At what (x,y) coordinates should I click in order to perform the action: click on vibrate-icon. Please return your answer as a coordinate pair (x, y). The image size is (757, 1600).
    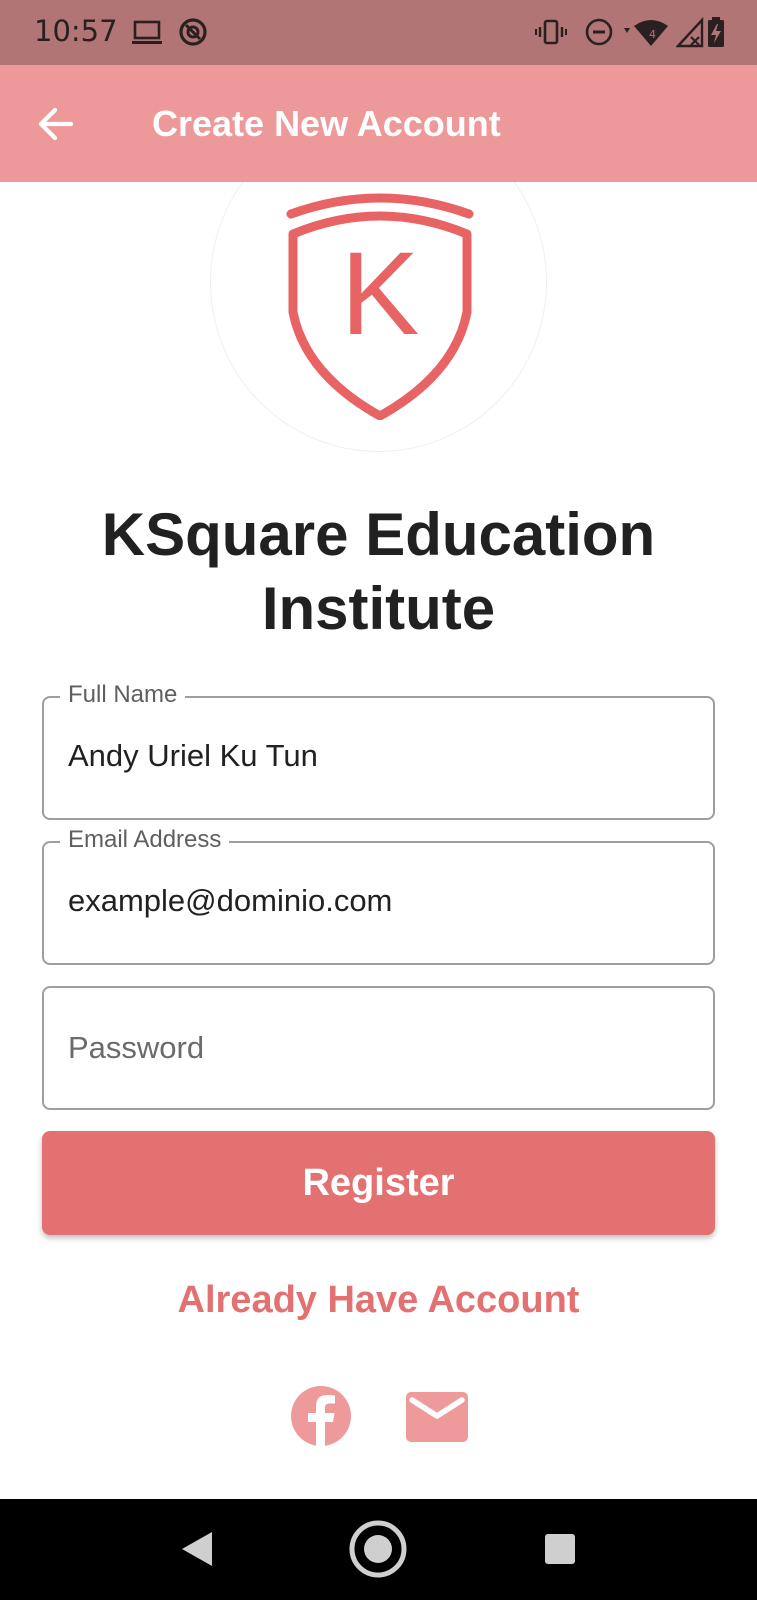
    Looking at the image, I should click on (551, 32).